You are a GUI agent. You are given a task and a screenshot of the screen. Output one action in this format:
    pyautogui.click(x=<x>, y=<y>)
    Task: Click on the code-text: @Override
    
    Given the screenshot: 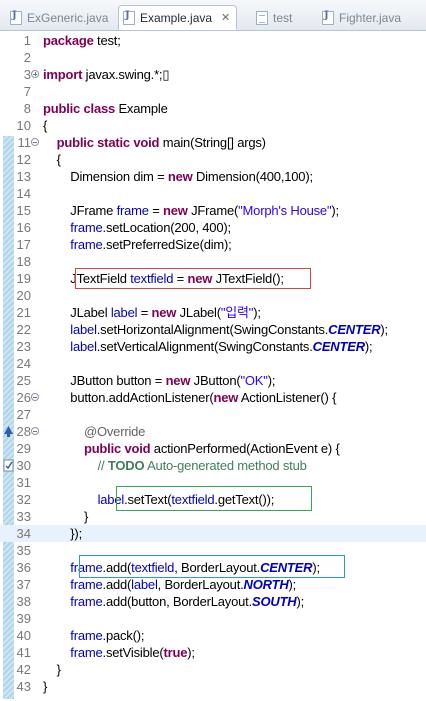 What is the action you would take?
    pyautogui.click(x=114, y=431)
    